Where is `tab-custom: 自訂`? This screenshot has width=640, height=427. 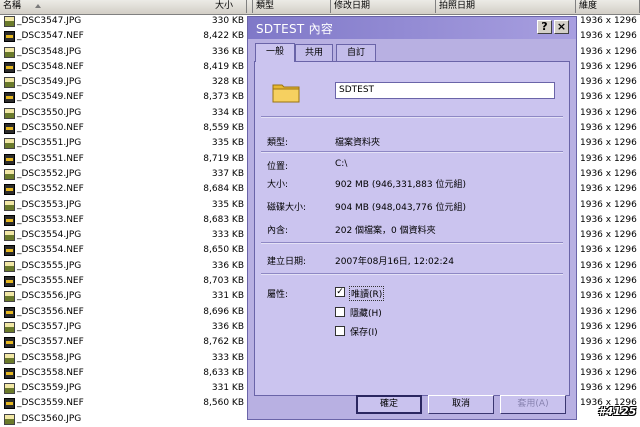 tab-custom: 自訂 is located at coordinates (356, 52).